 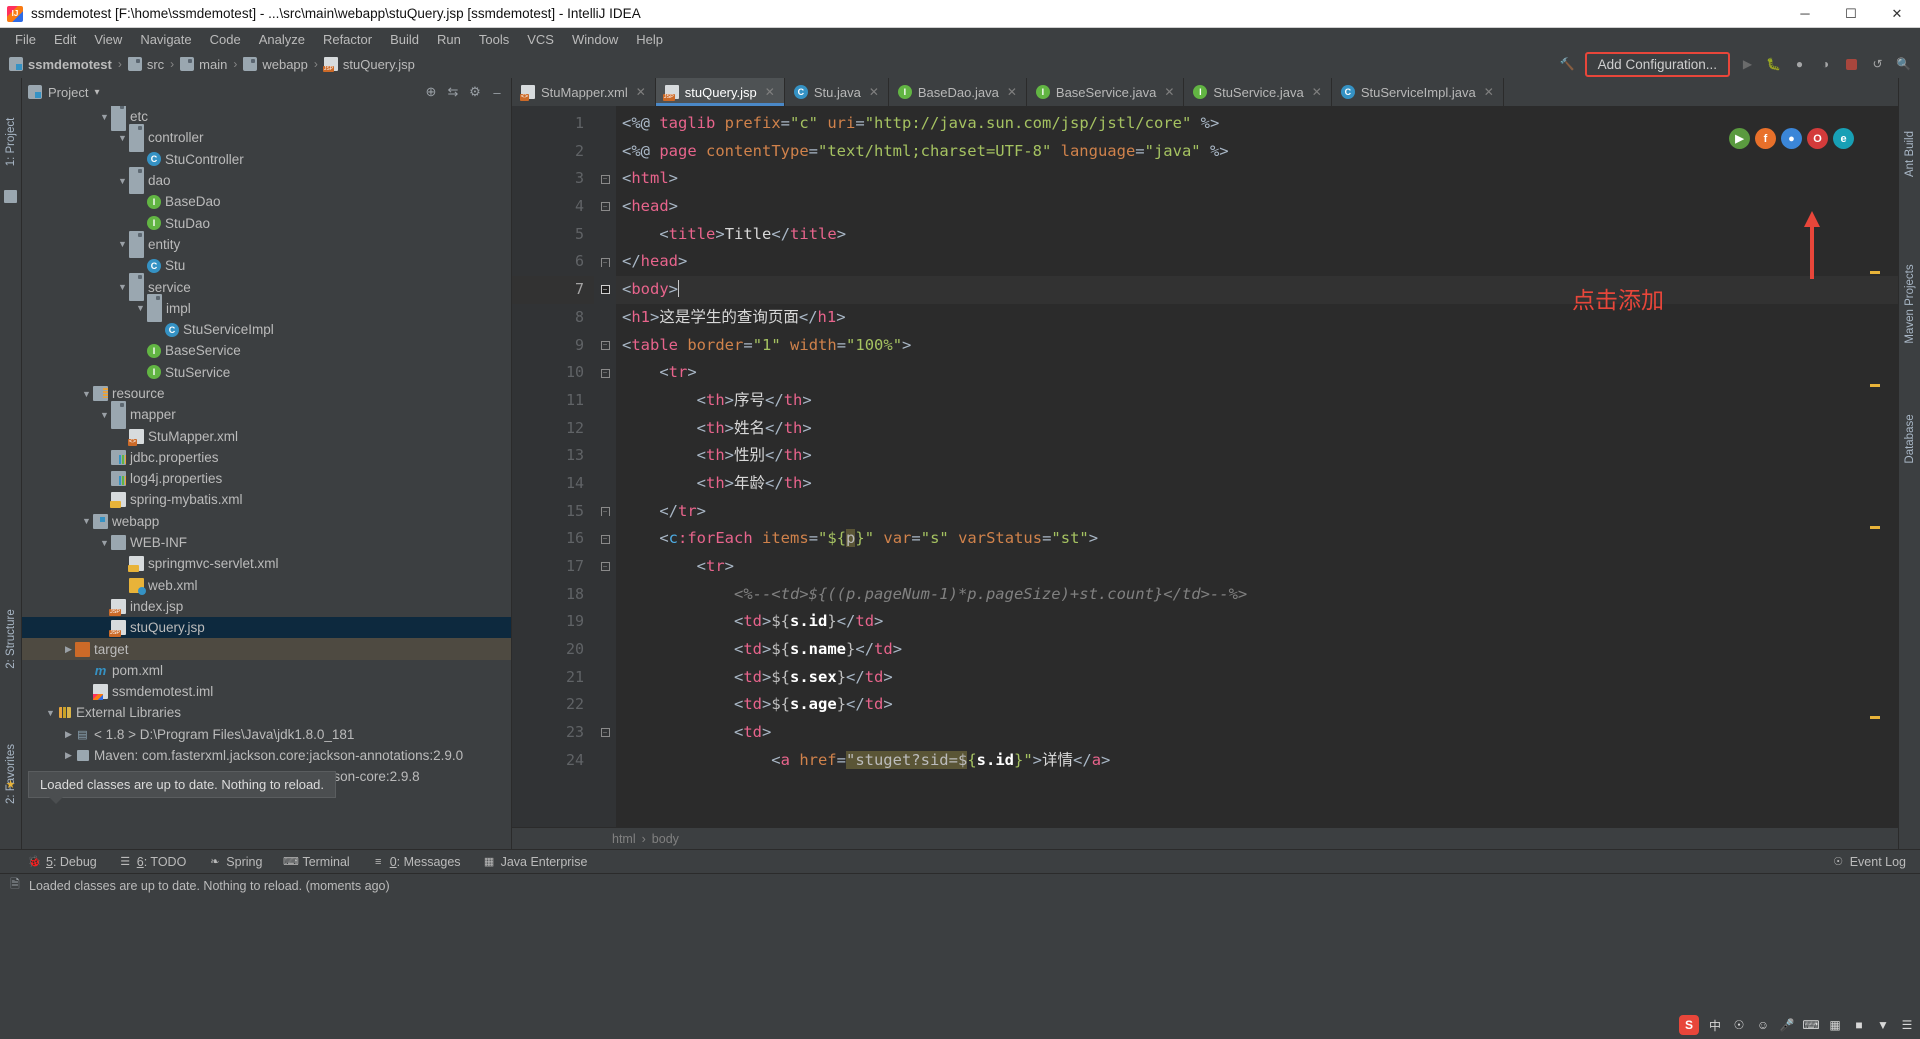 I want to click on edge-icon: e, so click(x=1843, y=138).